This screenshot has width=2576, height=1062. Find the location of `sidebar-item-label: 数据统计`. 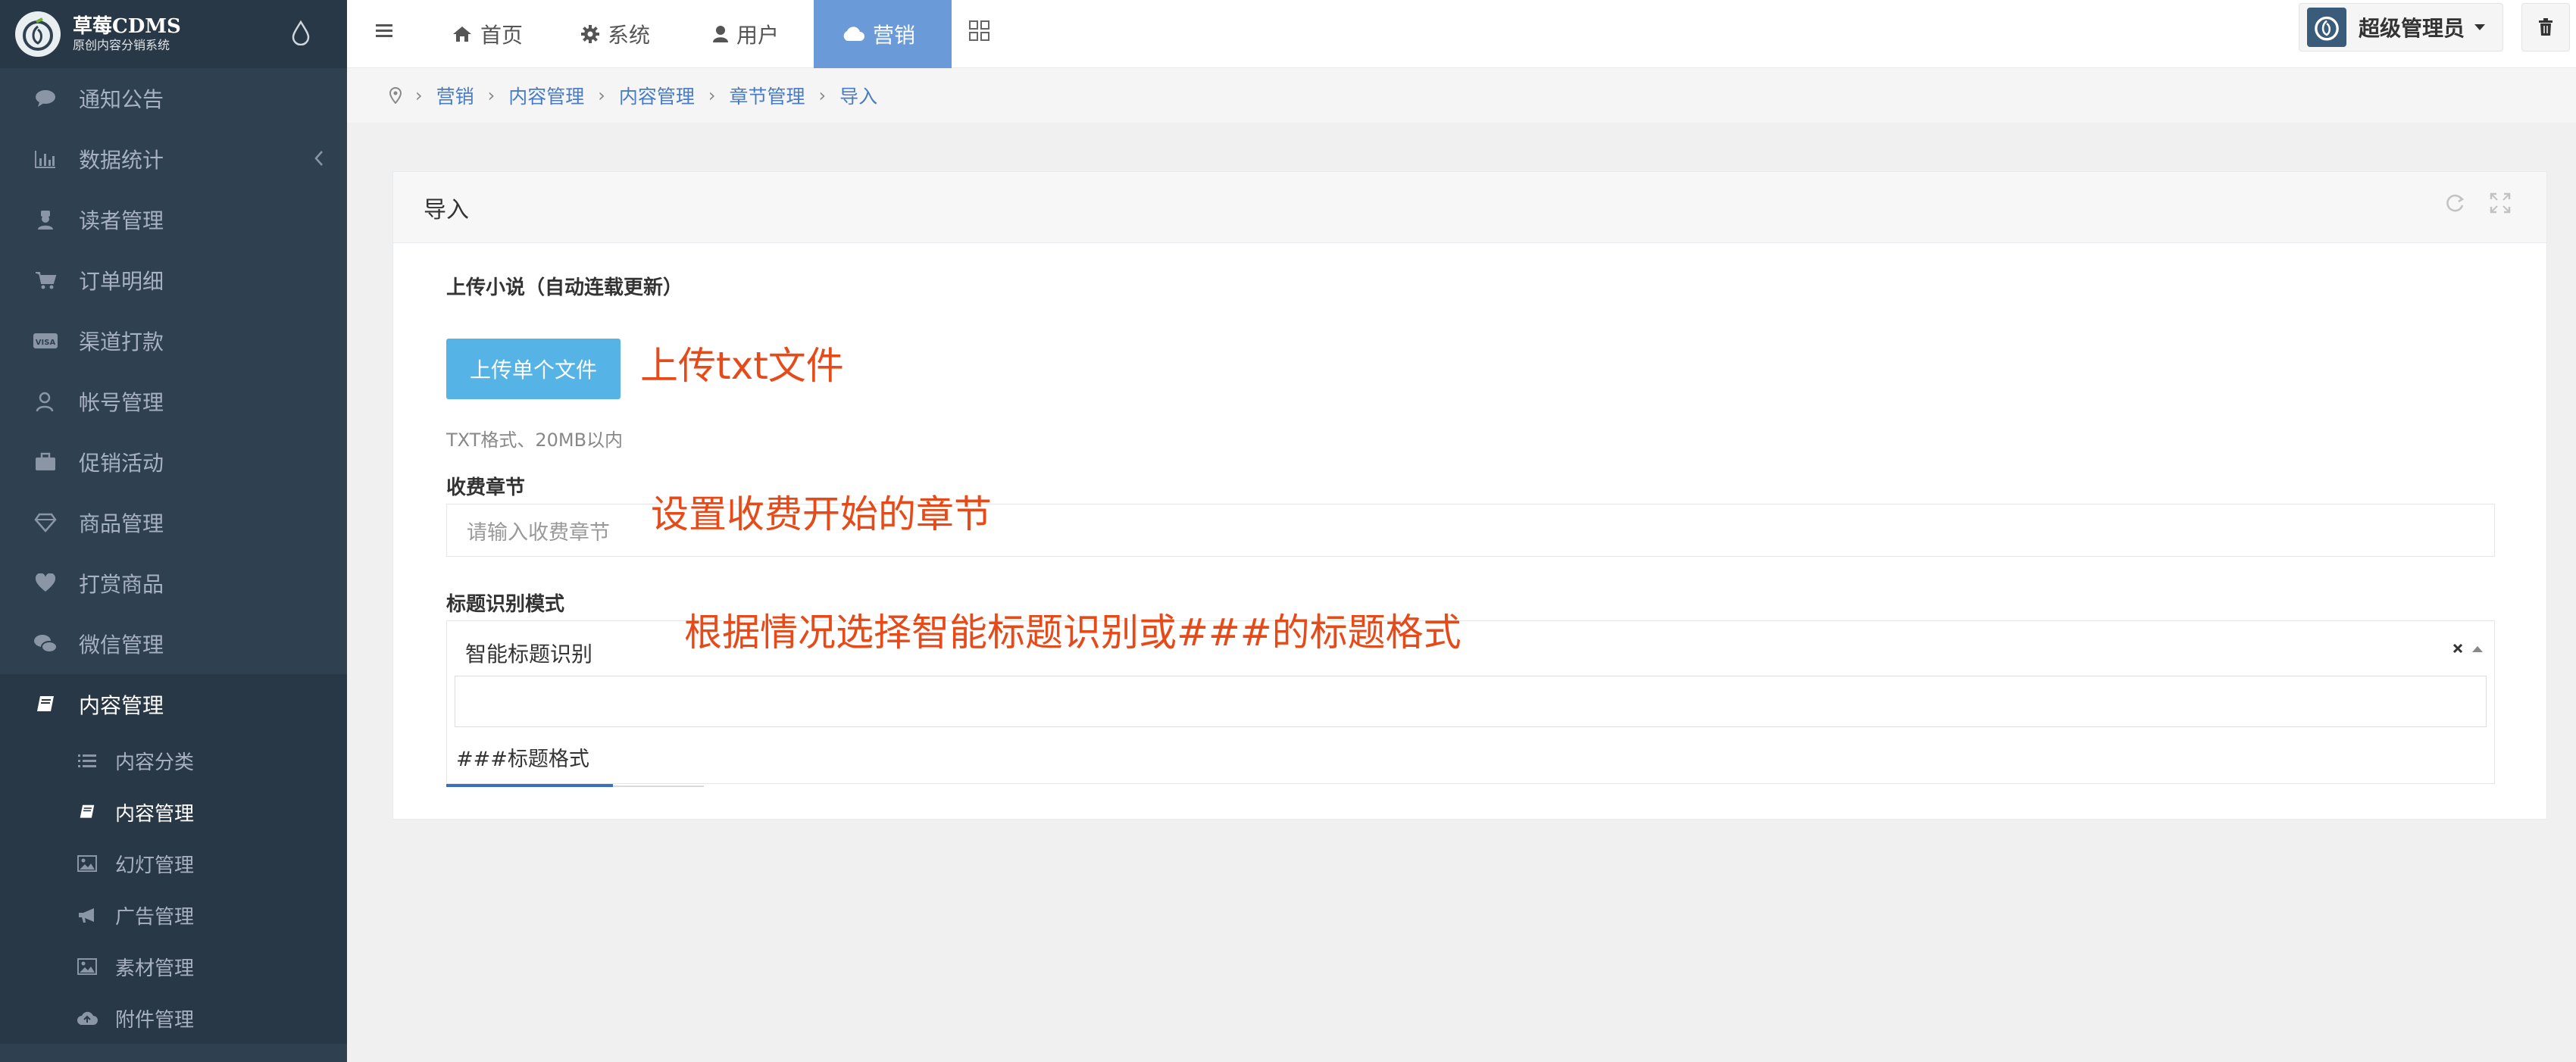

sidebar-item-label: 数据统计 is located at coordinates (122, 160).